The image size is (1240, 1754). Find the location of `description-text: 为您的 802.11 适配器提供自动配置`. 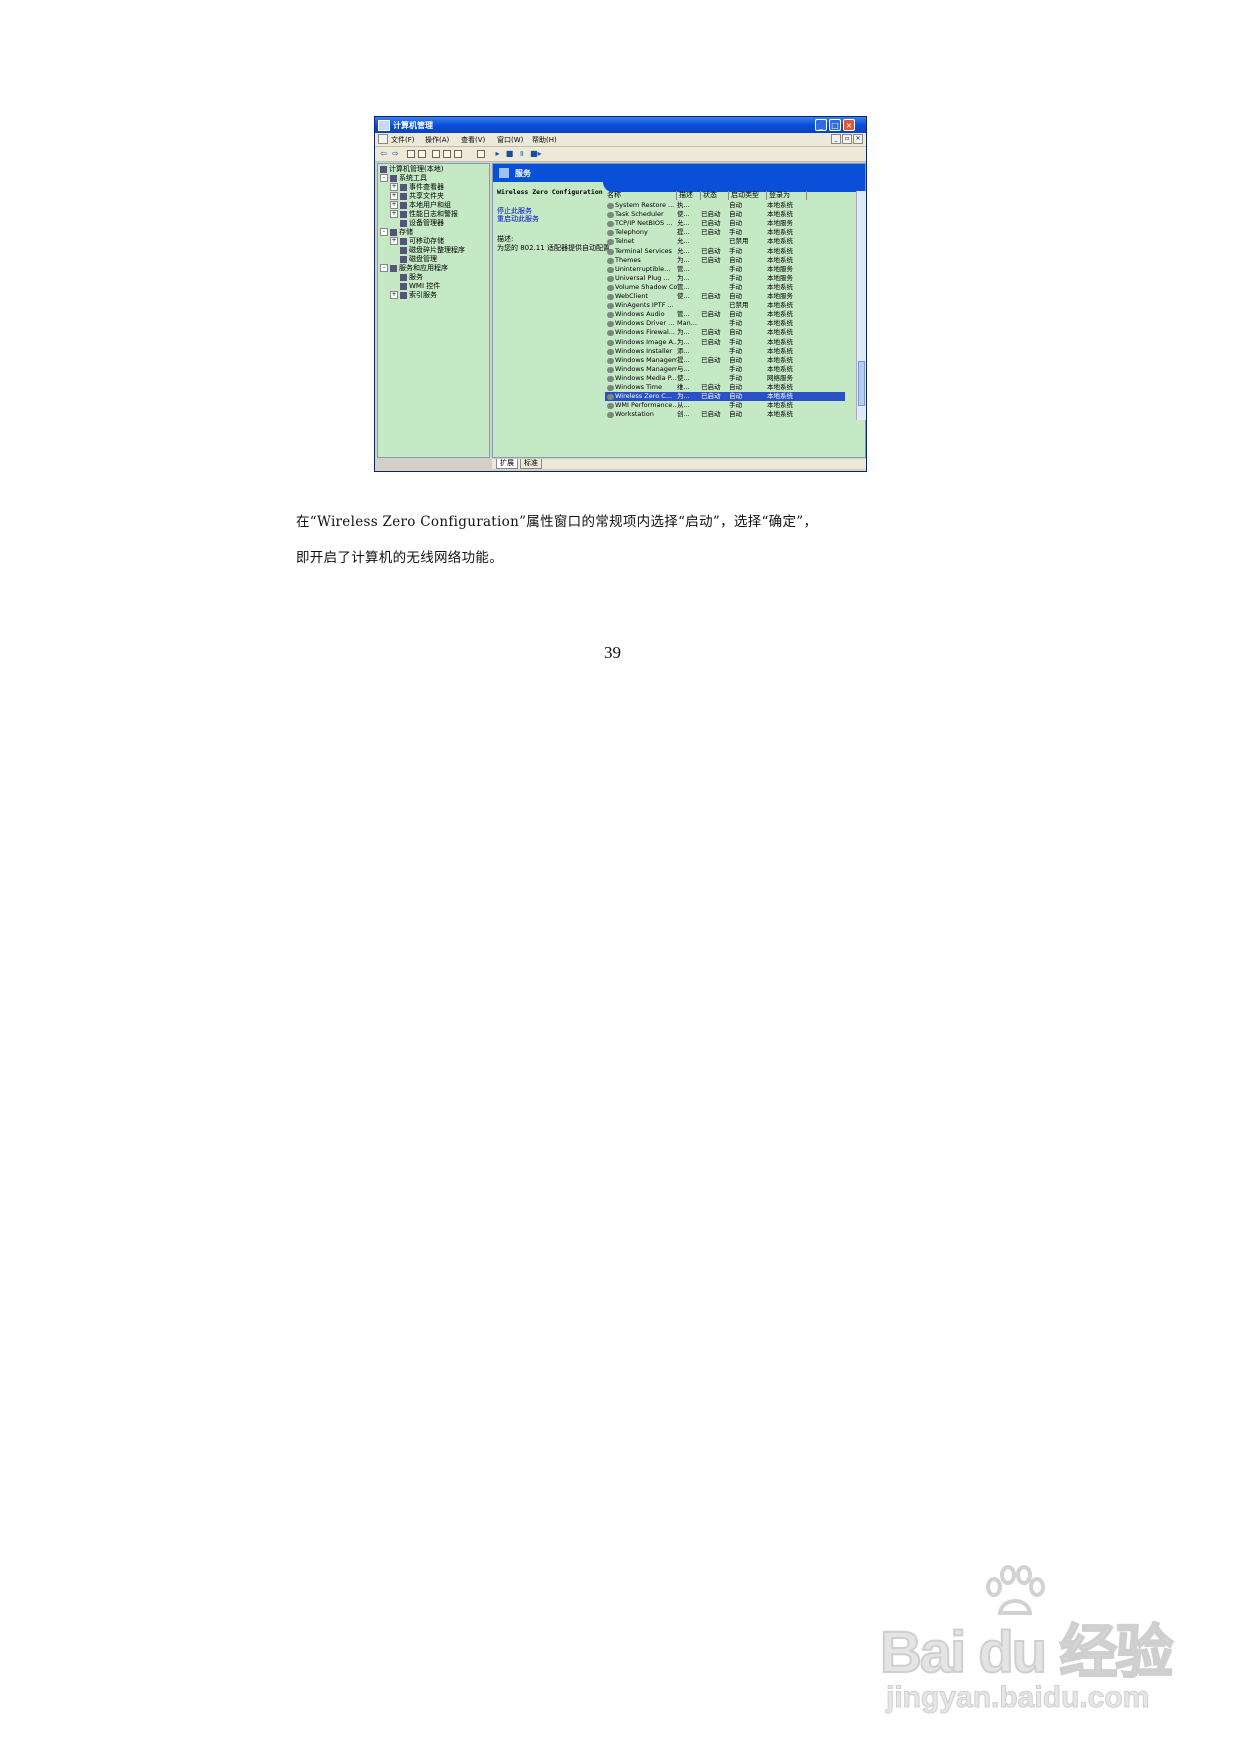

description-text: 为您的 802.11 适配器提供自动配置 is located at coordinates (553, 248).